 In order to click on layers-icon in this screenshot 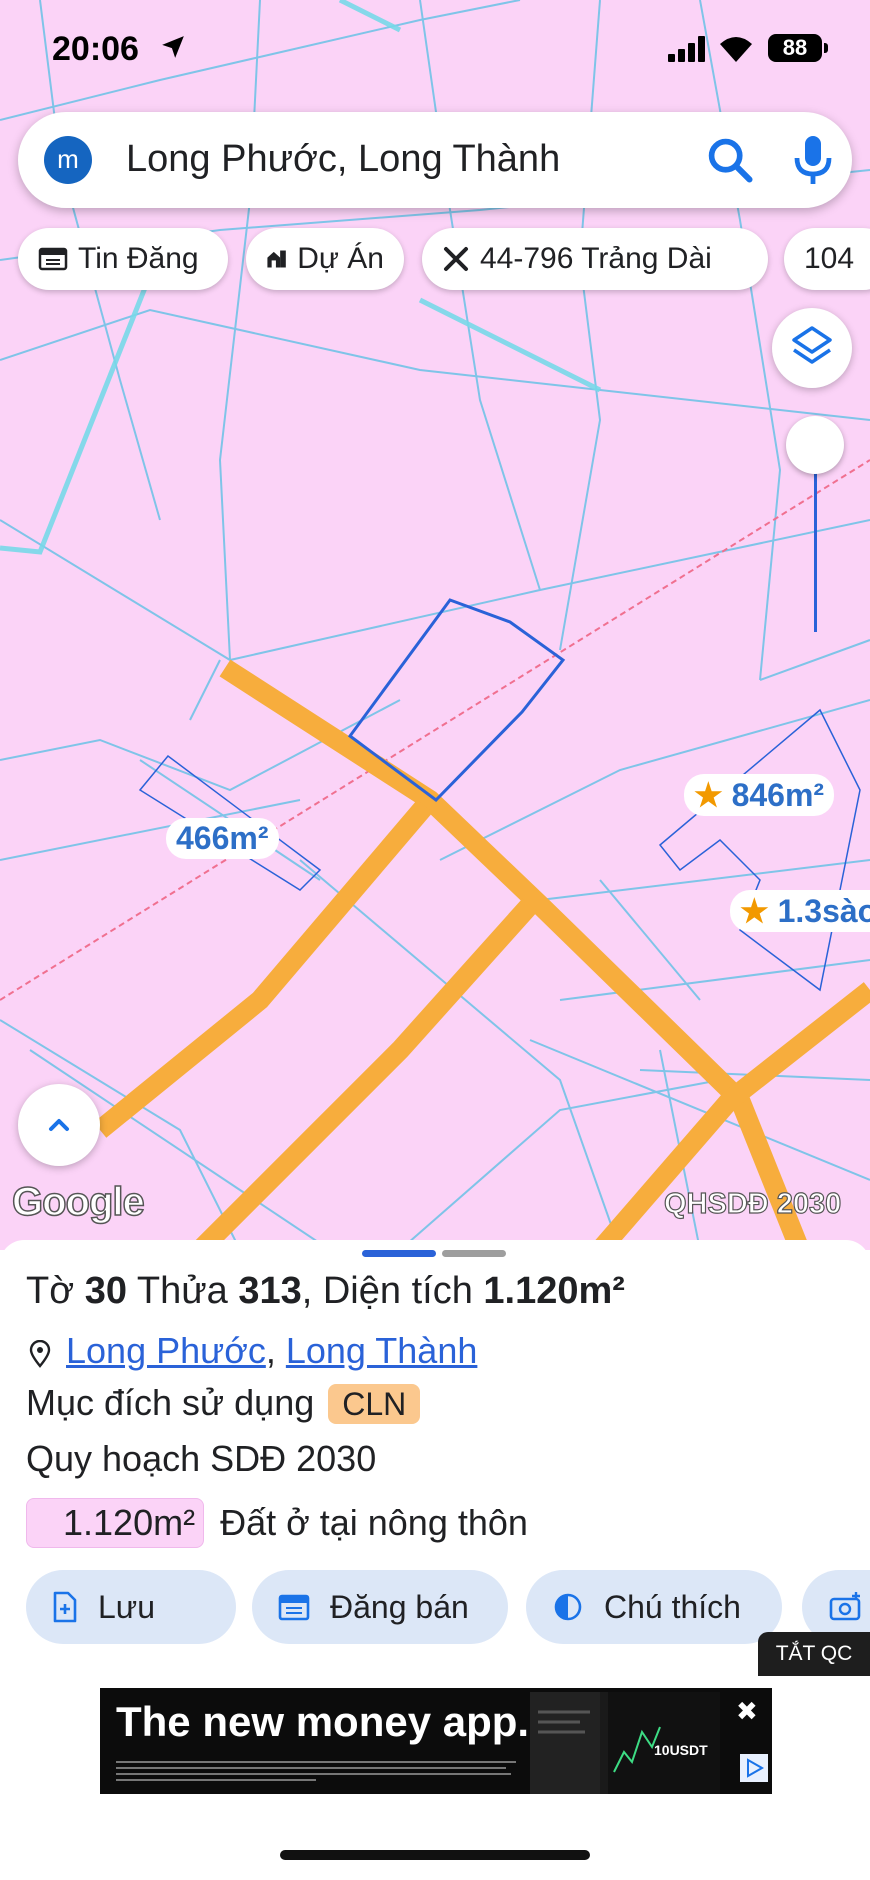, I will do `click(812, 345)`.